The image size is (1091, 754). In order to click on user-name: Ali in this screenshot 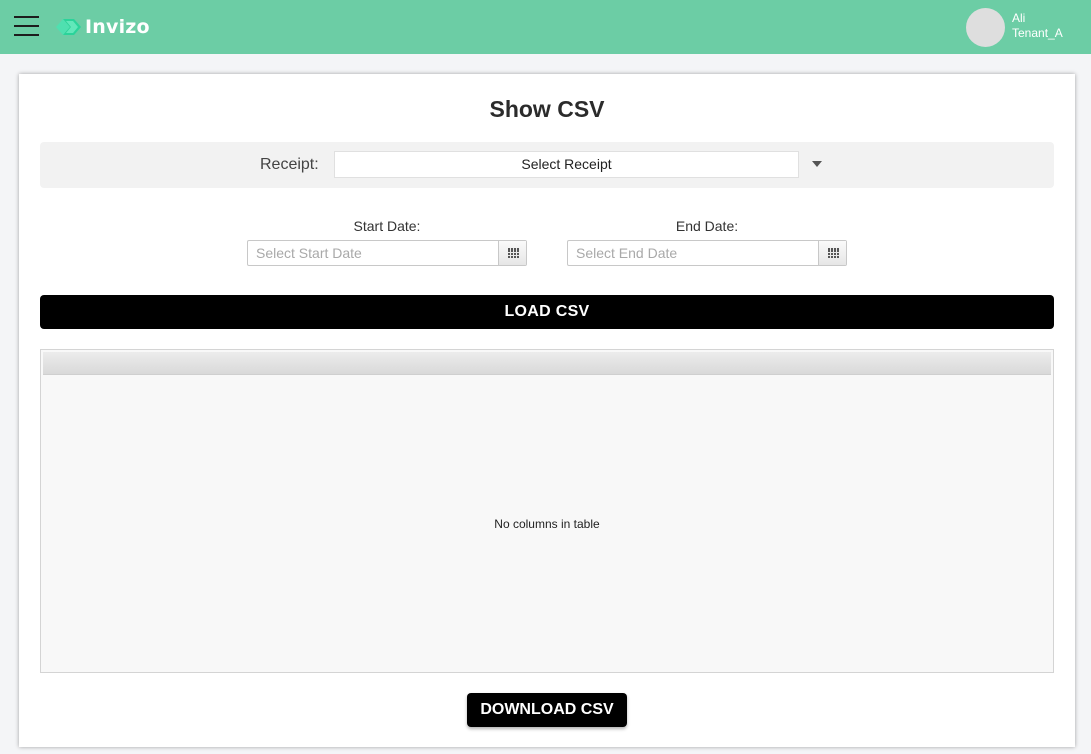, I will do `click(1019, 18)`.